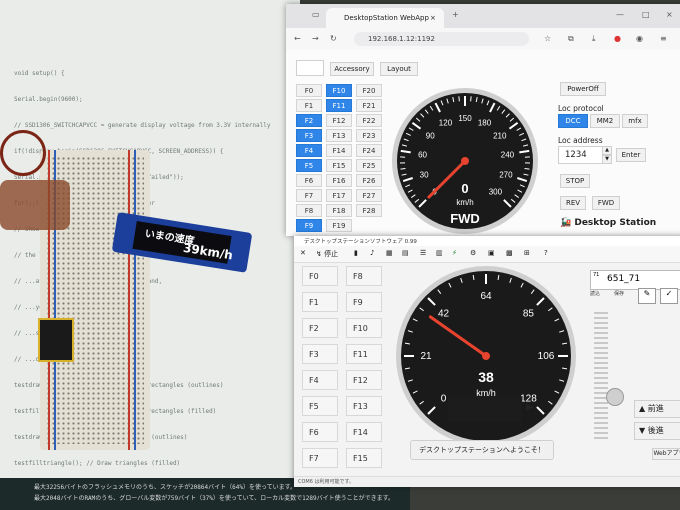 The width and height of the screenshot is (680, 510). What do you see at coordinates (320, 406) in the screenshot?
I see `app-function-key-f5: F5` at bounding box center [320, 406].